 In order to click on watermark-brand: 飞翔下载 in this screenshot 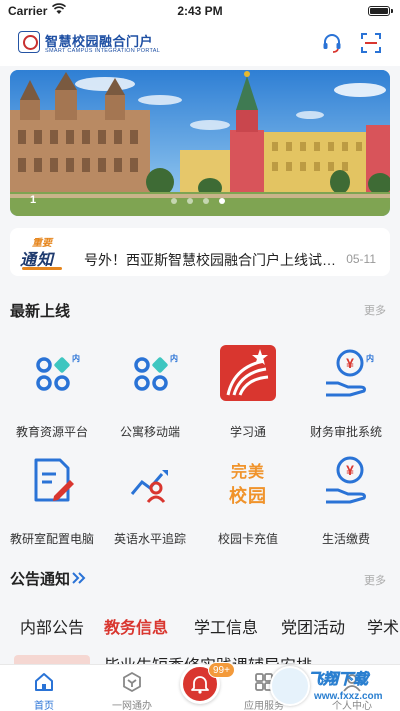, I will do `click(338, 680)`.